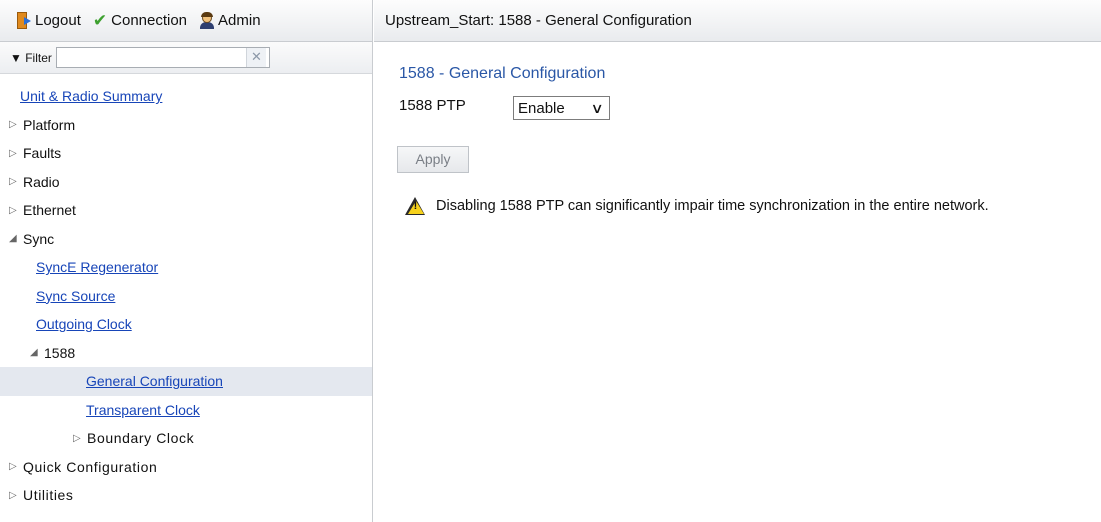 Image resolution: width=1101 pixels, height=522 pixels. I want to click on tree-item-boundary-clock: ▷ Boundary Clock, so click(186, 438).